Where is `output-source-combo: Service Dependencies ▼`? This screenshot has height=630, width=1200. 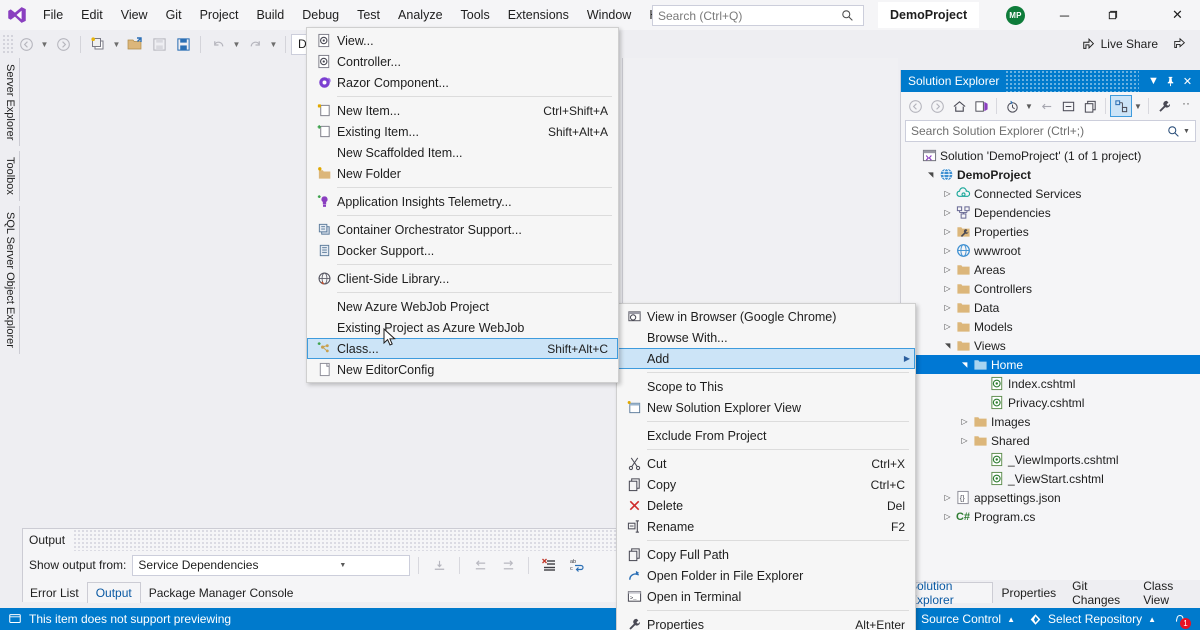 output-source-combo: Service Dependencies ▼ is located at coordinates (271, 565).